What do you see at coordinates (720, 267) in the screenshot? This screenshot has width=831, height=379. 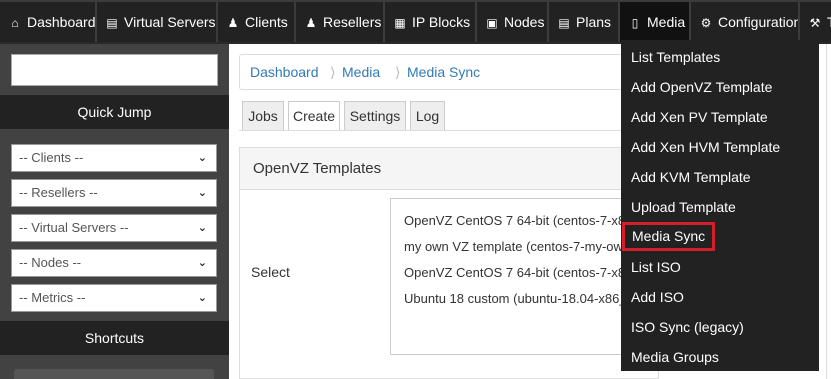 I see `menu-item-list-iso: List ISO` at bounding box center [720, 267].